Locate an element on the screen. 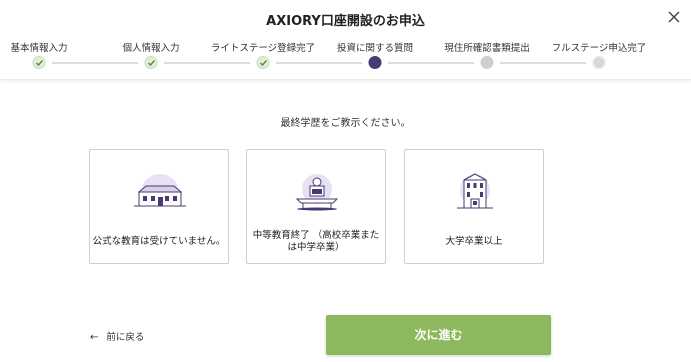 The image size is (691, 362). step-label-personal-info: 個人情報入力 is located at coordinates (151, 48).